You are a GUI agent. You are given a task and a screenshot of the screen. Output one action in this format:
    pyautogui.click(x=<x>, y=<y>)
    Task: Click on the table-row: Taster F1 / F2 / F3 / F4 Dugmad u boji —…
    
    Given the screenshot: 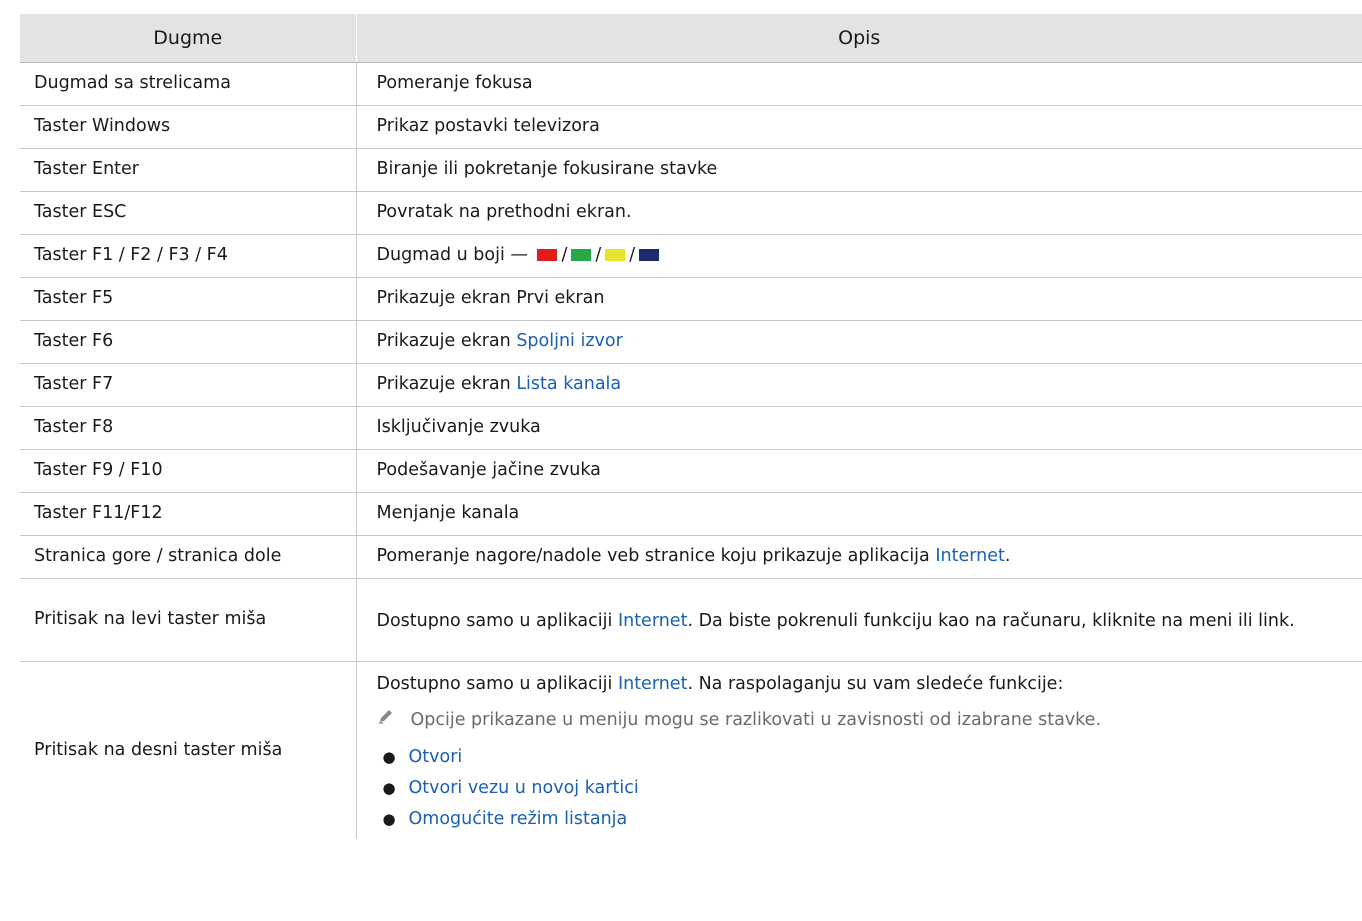 What is the action you would take?
    pyautogui.click(x=691, y=256)
    